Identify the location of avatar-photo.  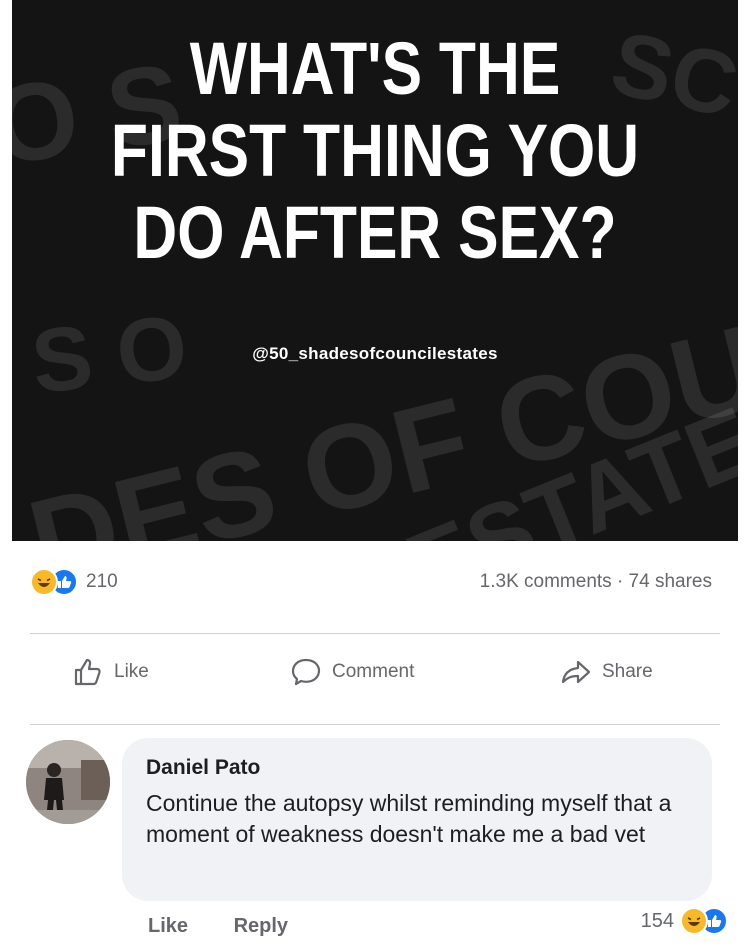
(68, 782).